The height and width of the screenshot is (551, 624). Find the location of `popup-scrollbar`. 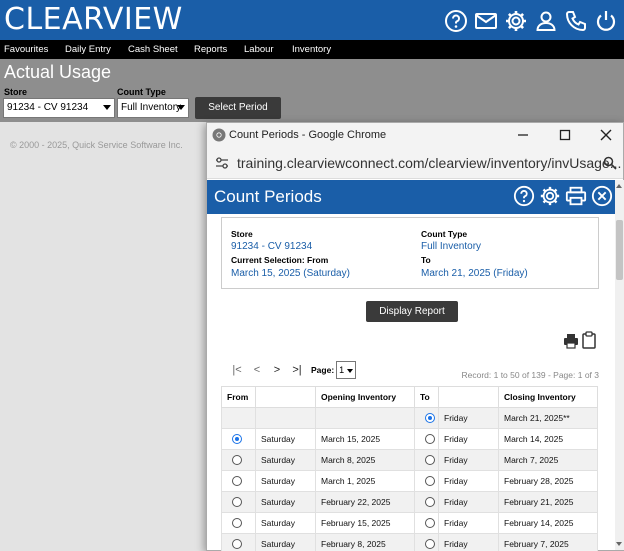

popup-scrollbar is located at coordinates (619, 365).